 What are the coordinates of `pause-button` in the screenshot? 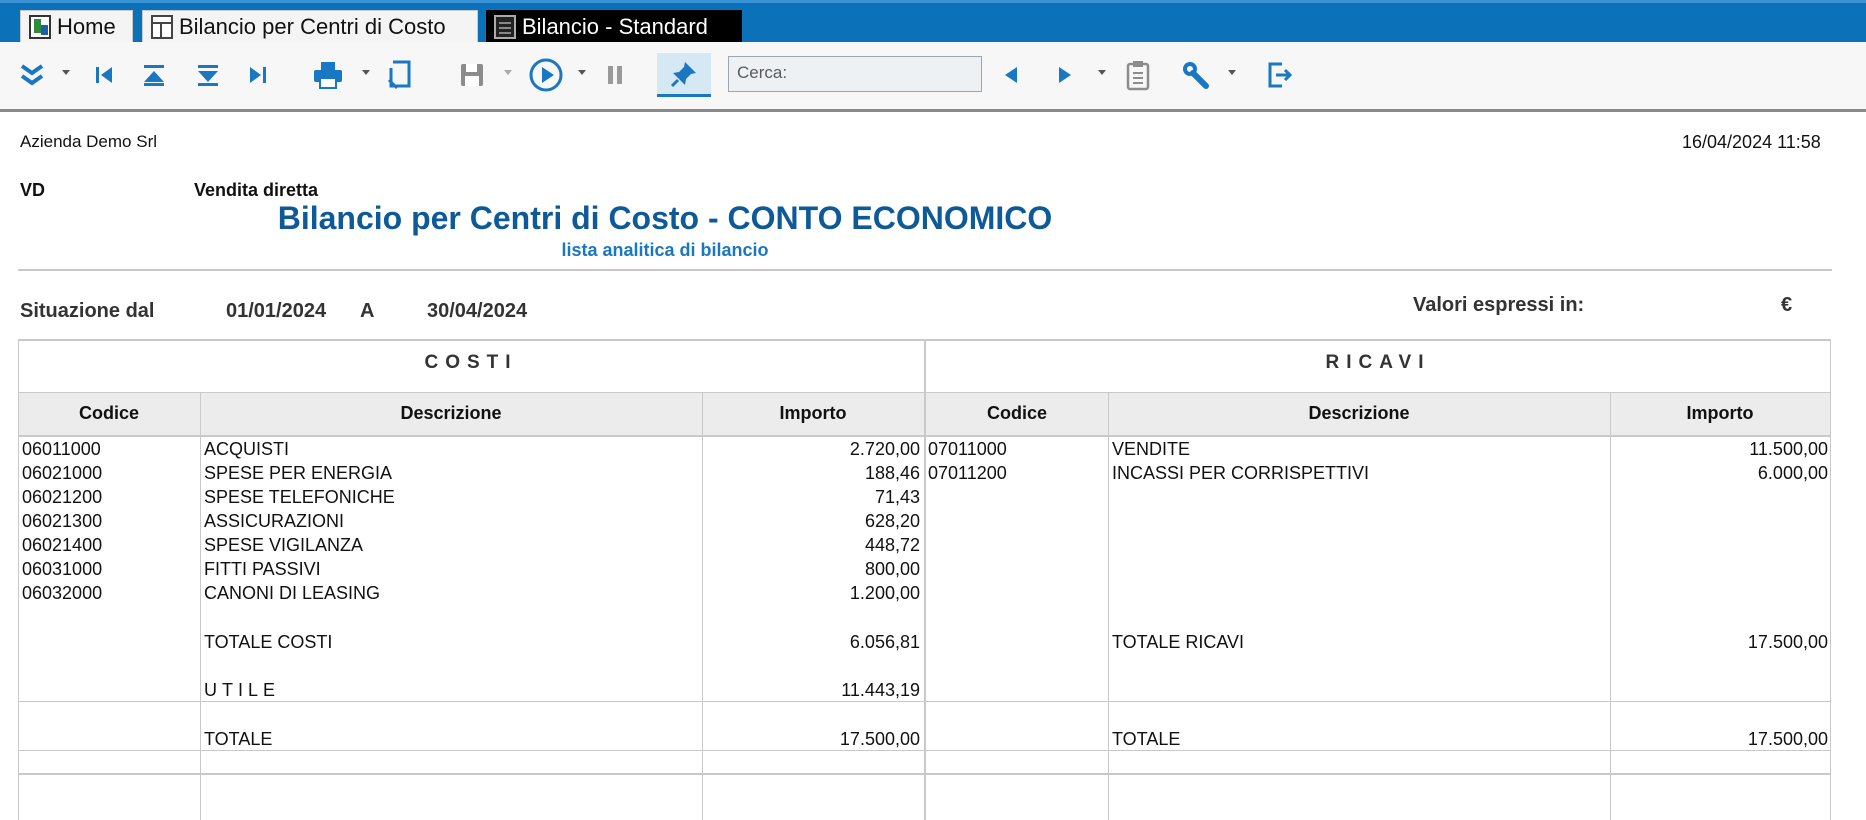 It's located at (615, 75).